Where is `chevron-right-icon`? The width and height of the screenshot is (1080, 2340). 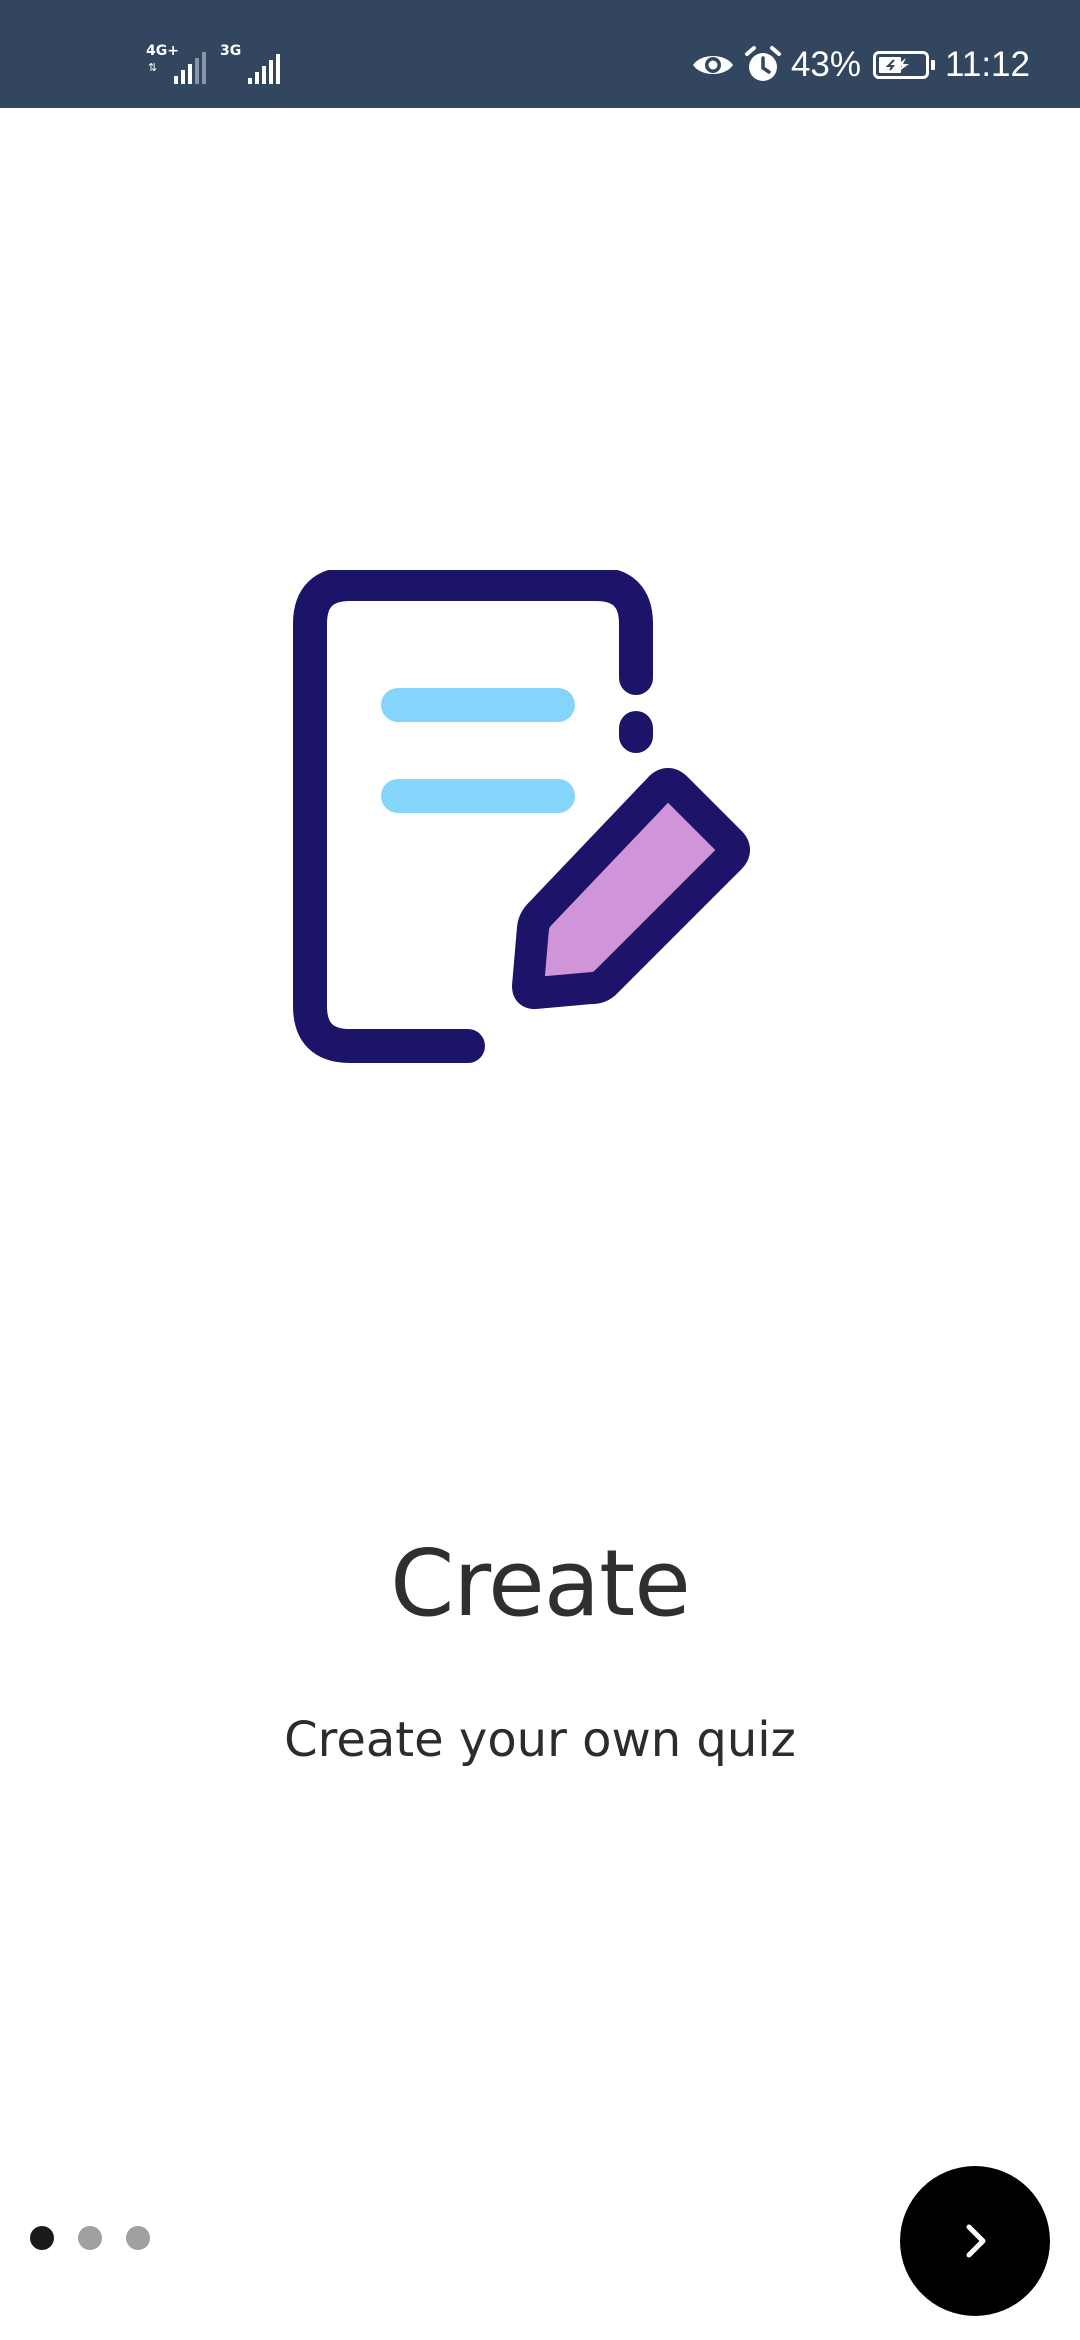 chevron-right-icon is located at coordinates (976, 2241).